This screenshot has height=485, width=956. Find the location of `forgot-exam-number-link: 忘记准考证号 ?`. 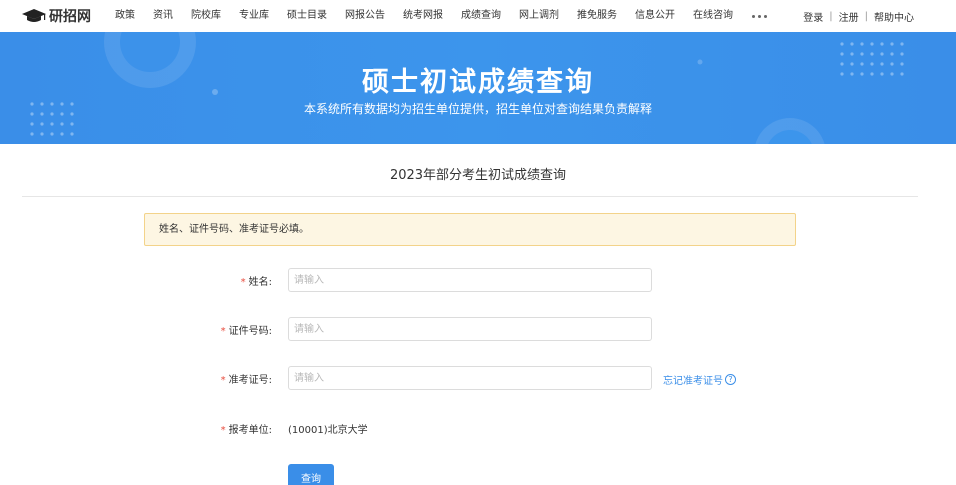

forgot-exam-number-link: 忘记准考证号 ? is located at coordinates (699, 379).